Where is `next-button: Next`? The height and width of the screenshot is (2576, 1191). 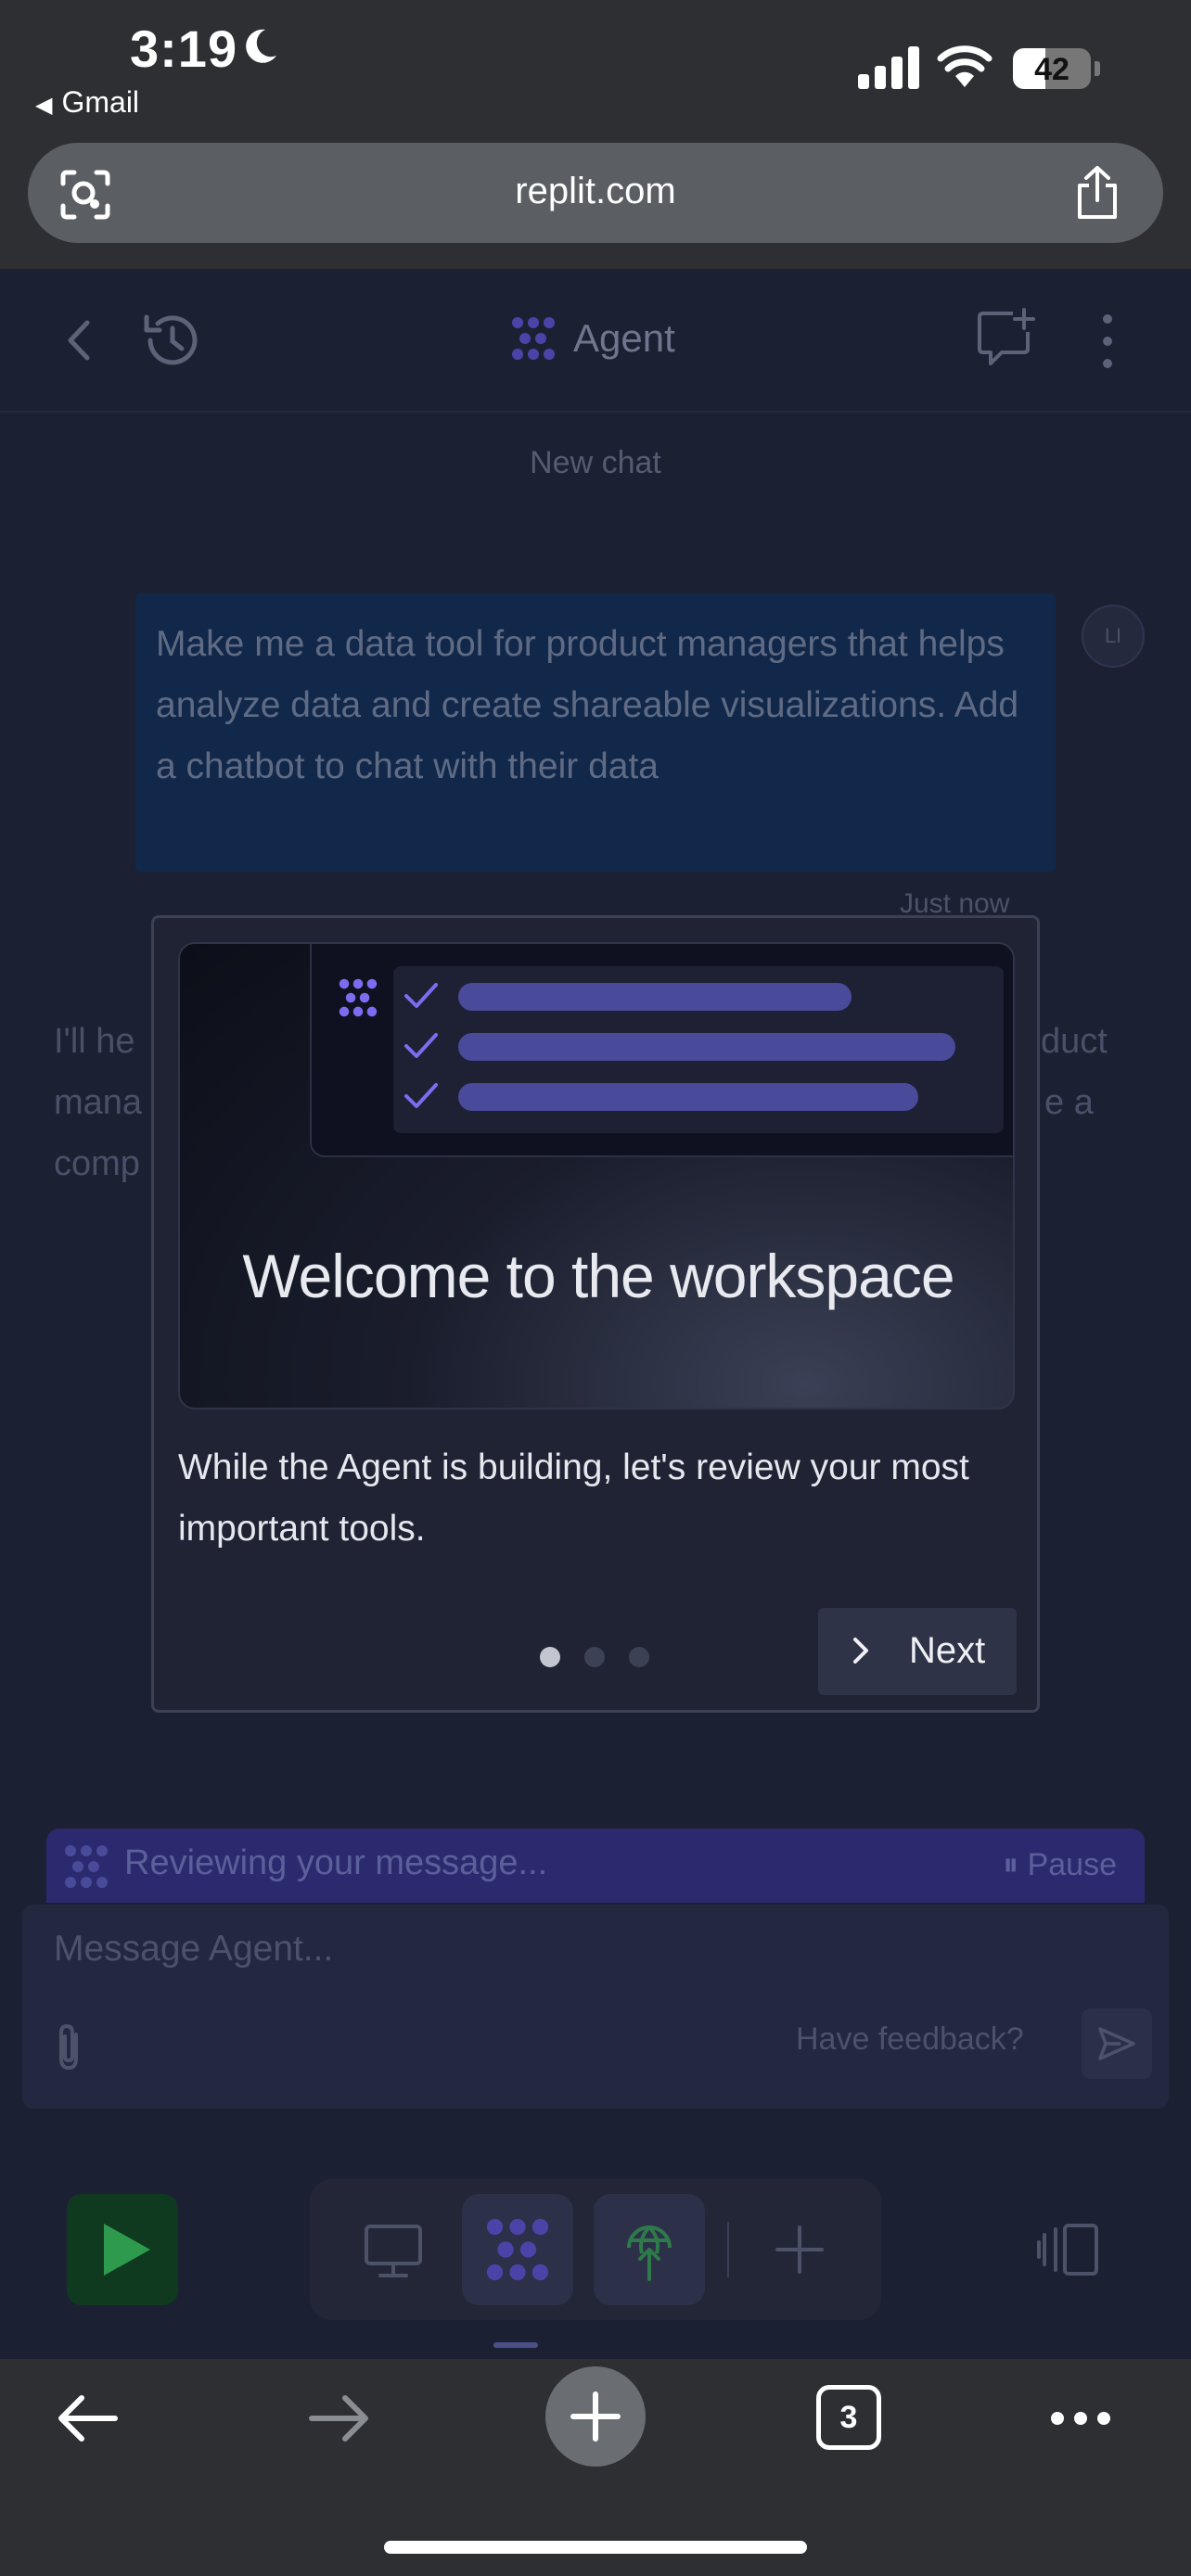
next-button: Next is located at coordinates (918, 1652).